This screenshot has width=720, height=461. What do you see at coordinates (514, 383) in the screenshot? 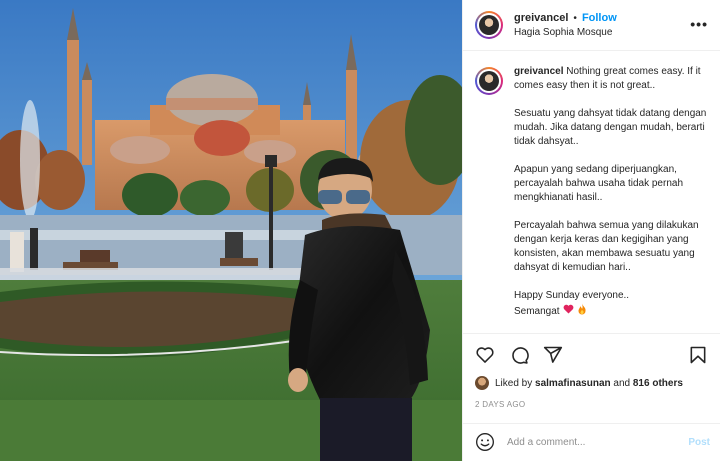
I see `likes-prefix: Liked by` at bounding box center [514, 383].